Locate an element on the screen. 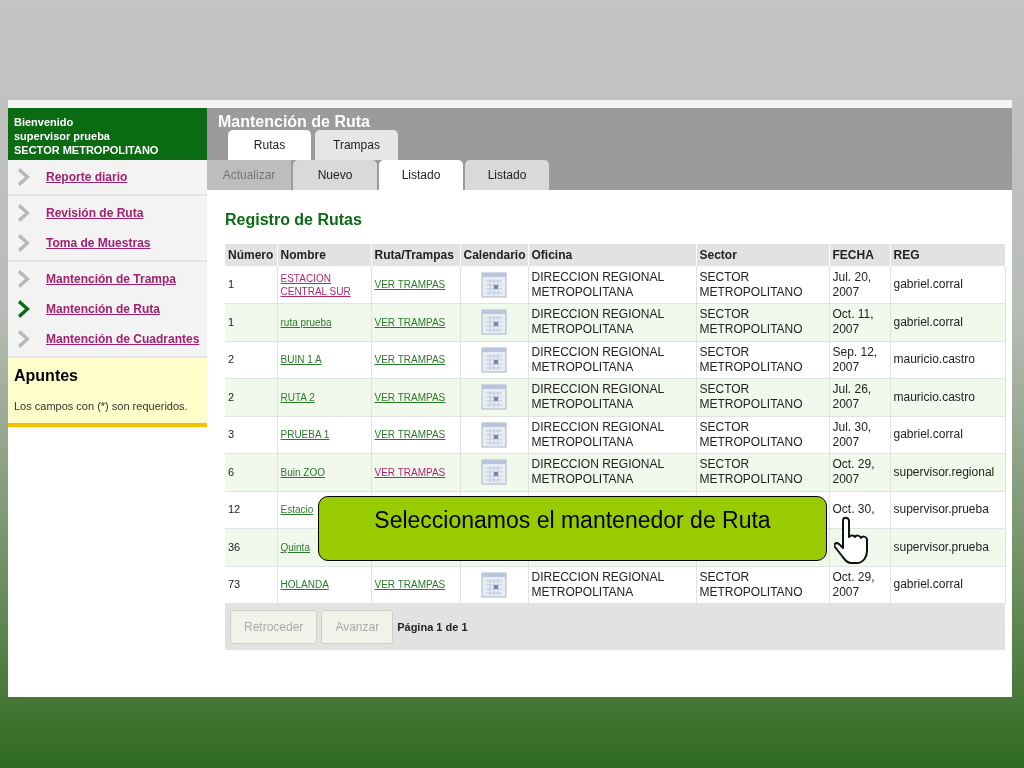  table-cell: Sep. 12, 2007 is located at coordinates (855, 359).